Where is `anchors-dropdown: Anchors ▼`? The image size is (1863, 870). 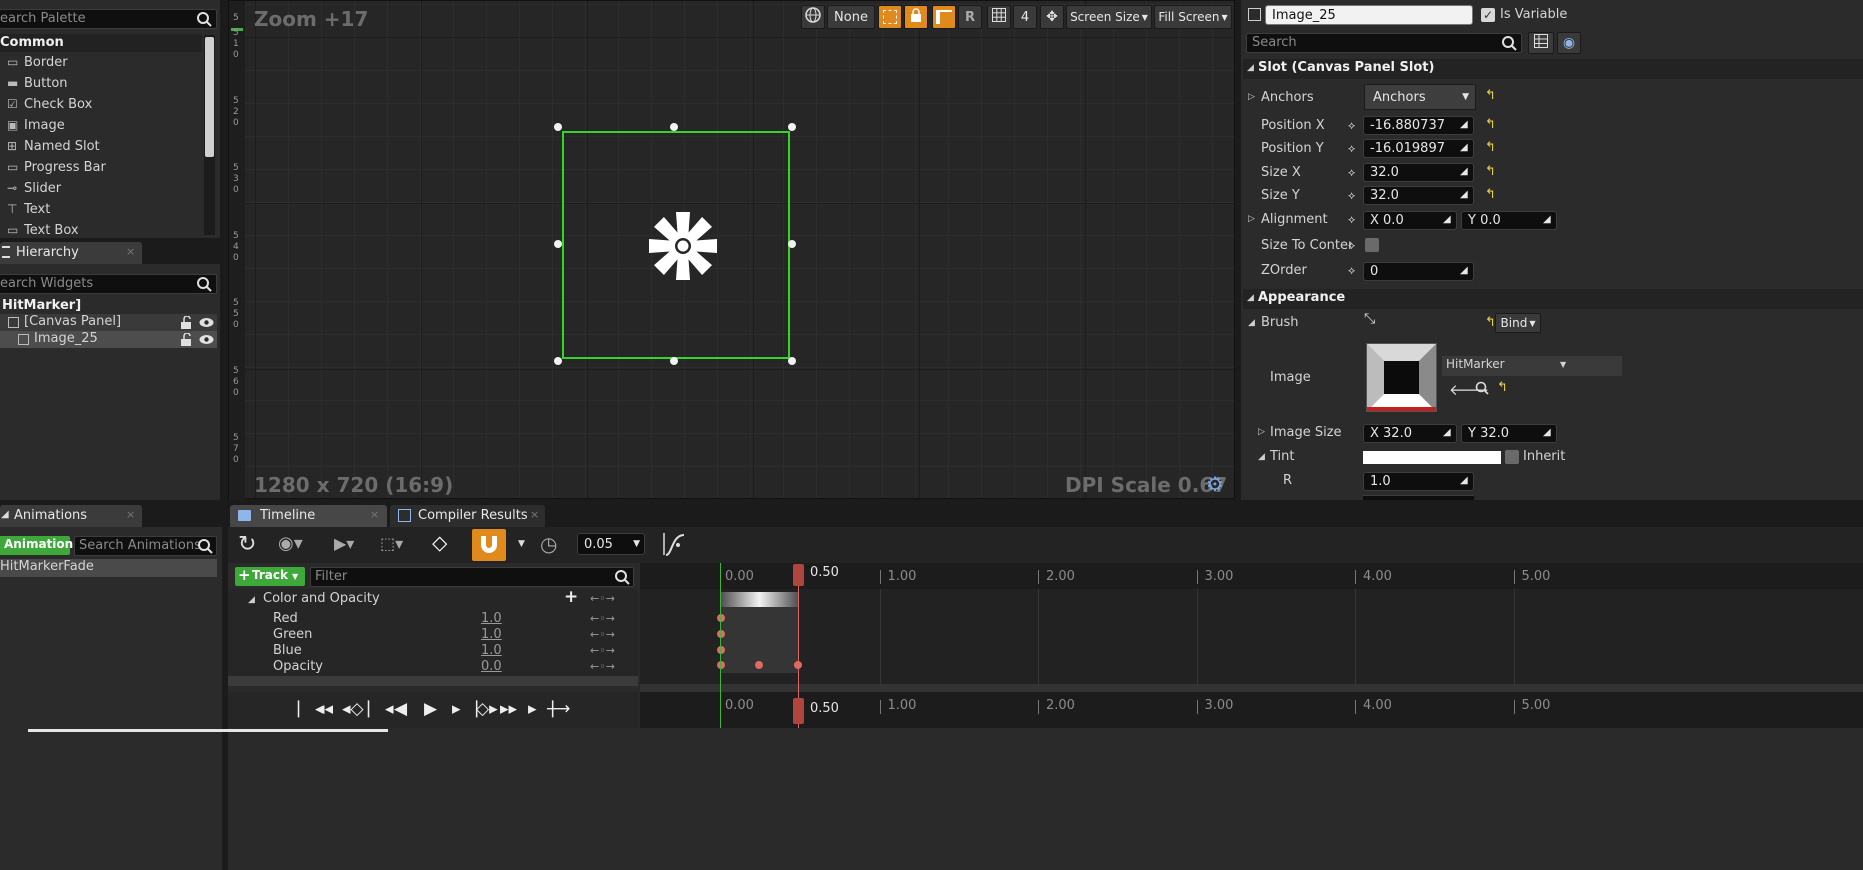
anchors-dropdown: Anchors ▼ is located at coordinates (1420, 97).